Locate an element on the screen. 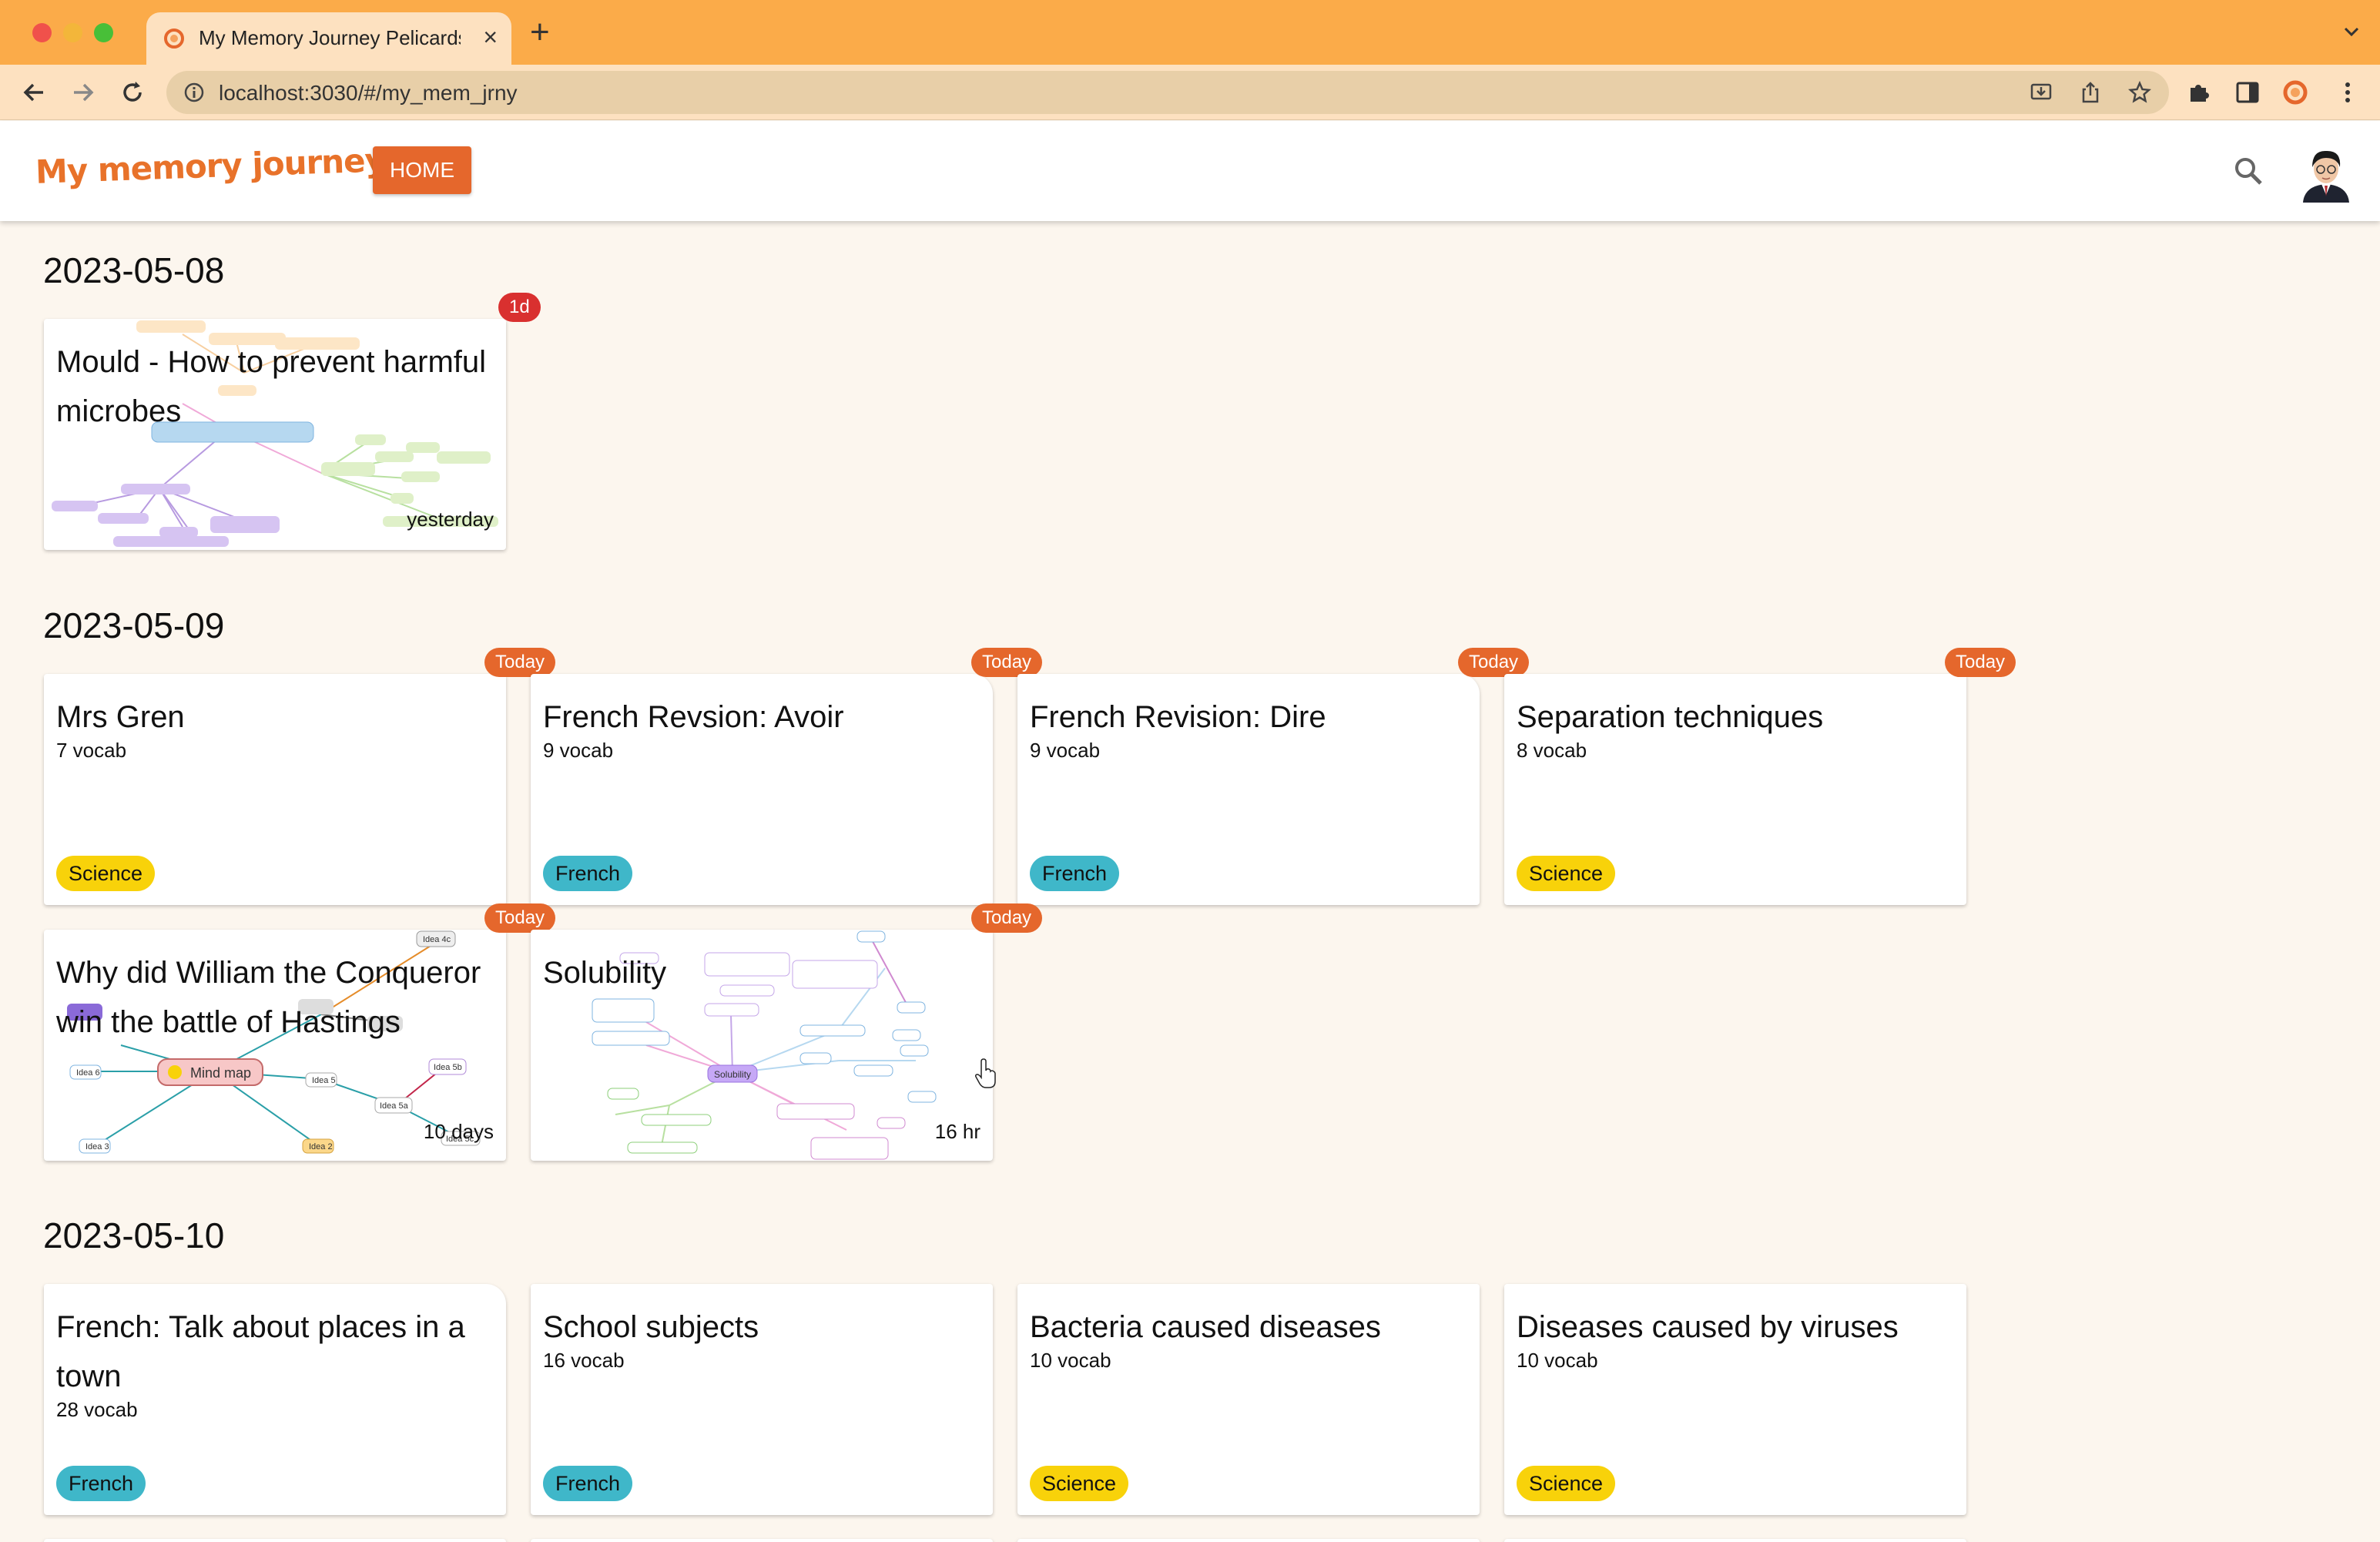 The height and width of the screenshot is (1542, 2380). address-bar: localhost:3030/#/my_mem_jrny is located at coordinates (1167, 92).